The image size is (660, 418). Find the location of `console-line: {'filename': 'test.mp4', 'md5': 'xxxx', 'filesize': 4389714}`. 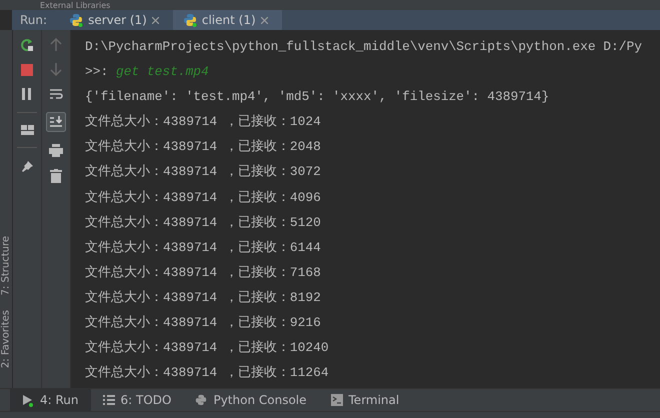

console-line: {'filename': 'test.mp4', 'md5': 'xxxx', 'filesize': 4389714} is located at coordinates (317, 97).